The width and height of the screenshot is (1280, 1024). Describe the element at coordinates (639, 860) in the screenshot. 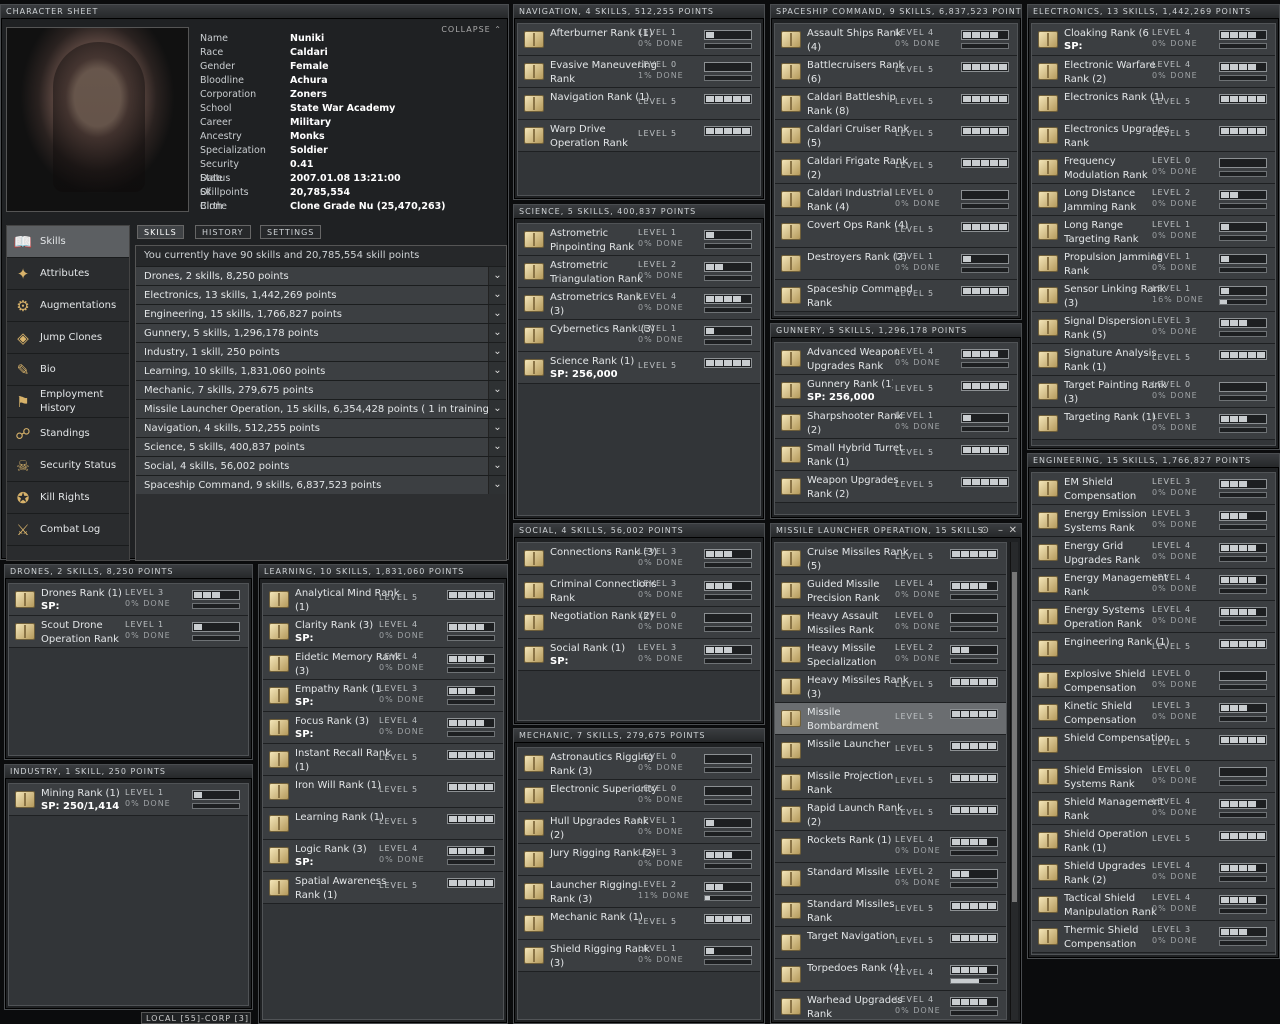

I see `skill-row: Jury Rigging Rank (2) LEVEL 3 0% DONE` at that location.